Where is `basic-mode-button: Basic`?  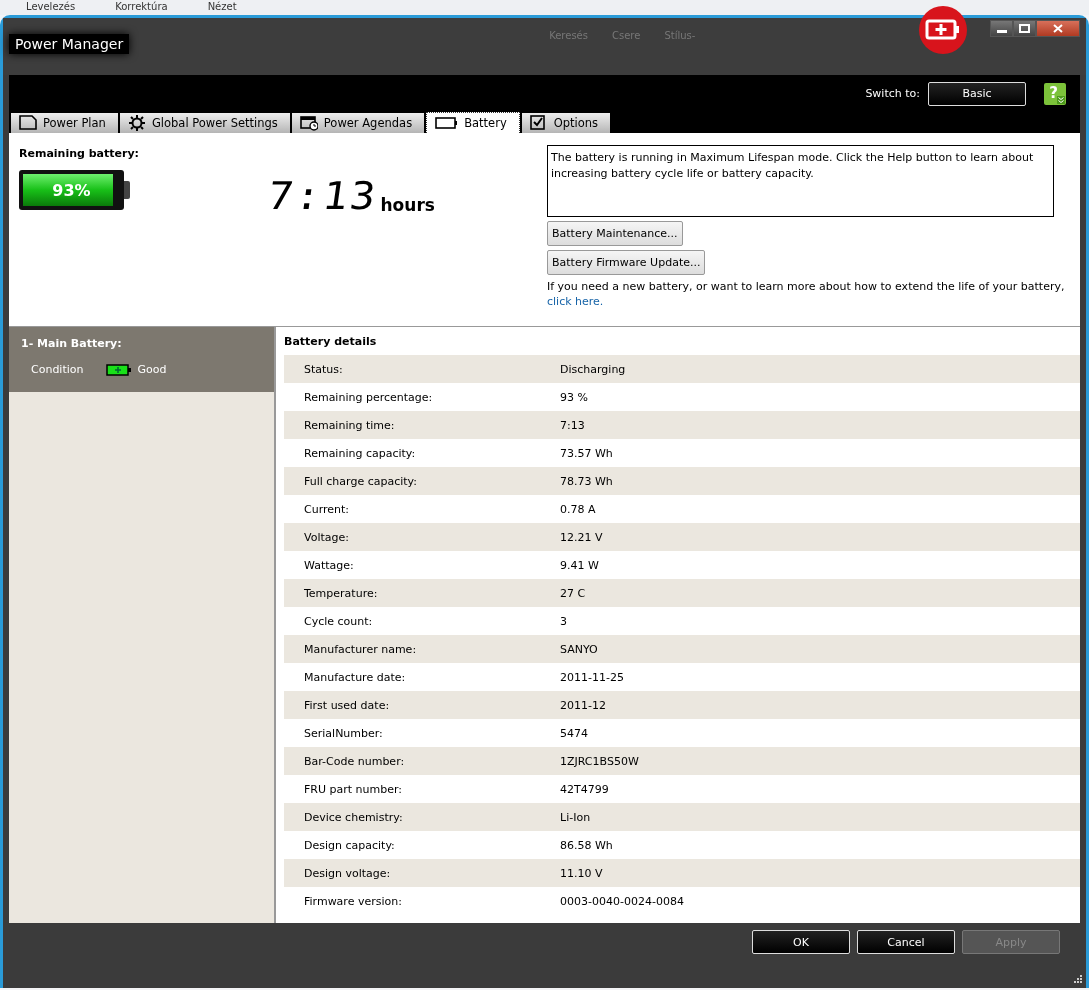 basic-mode-button: Basic is located at coordinates (977, 93).